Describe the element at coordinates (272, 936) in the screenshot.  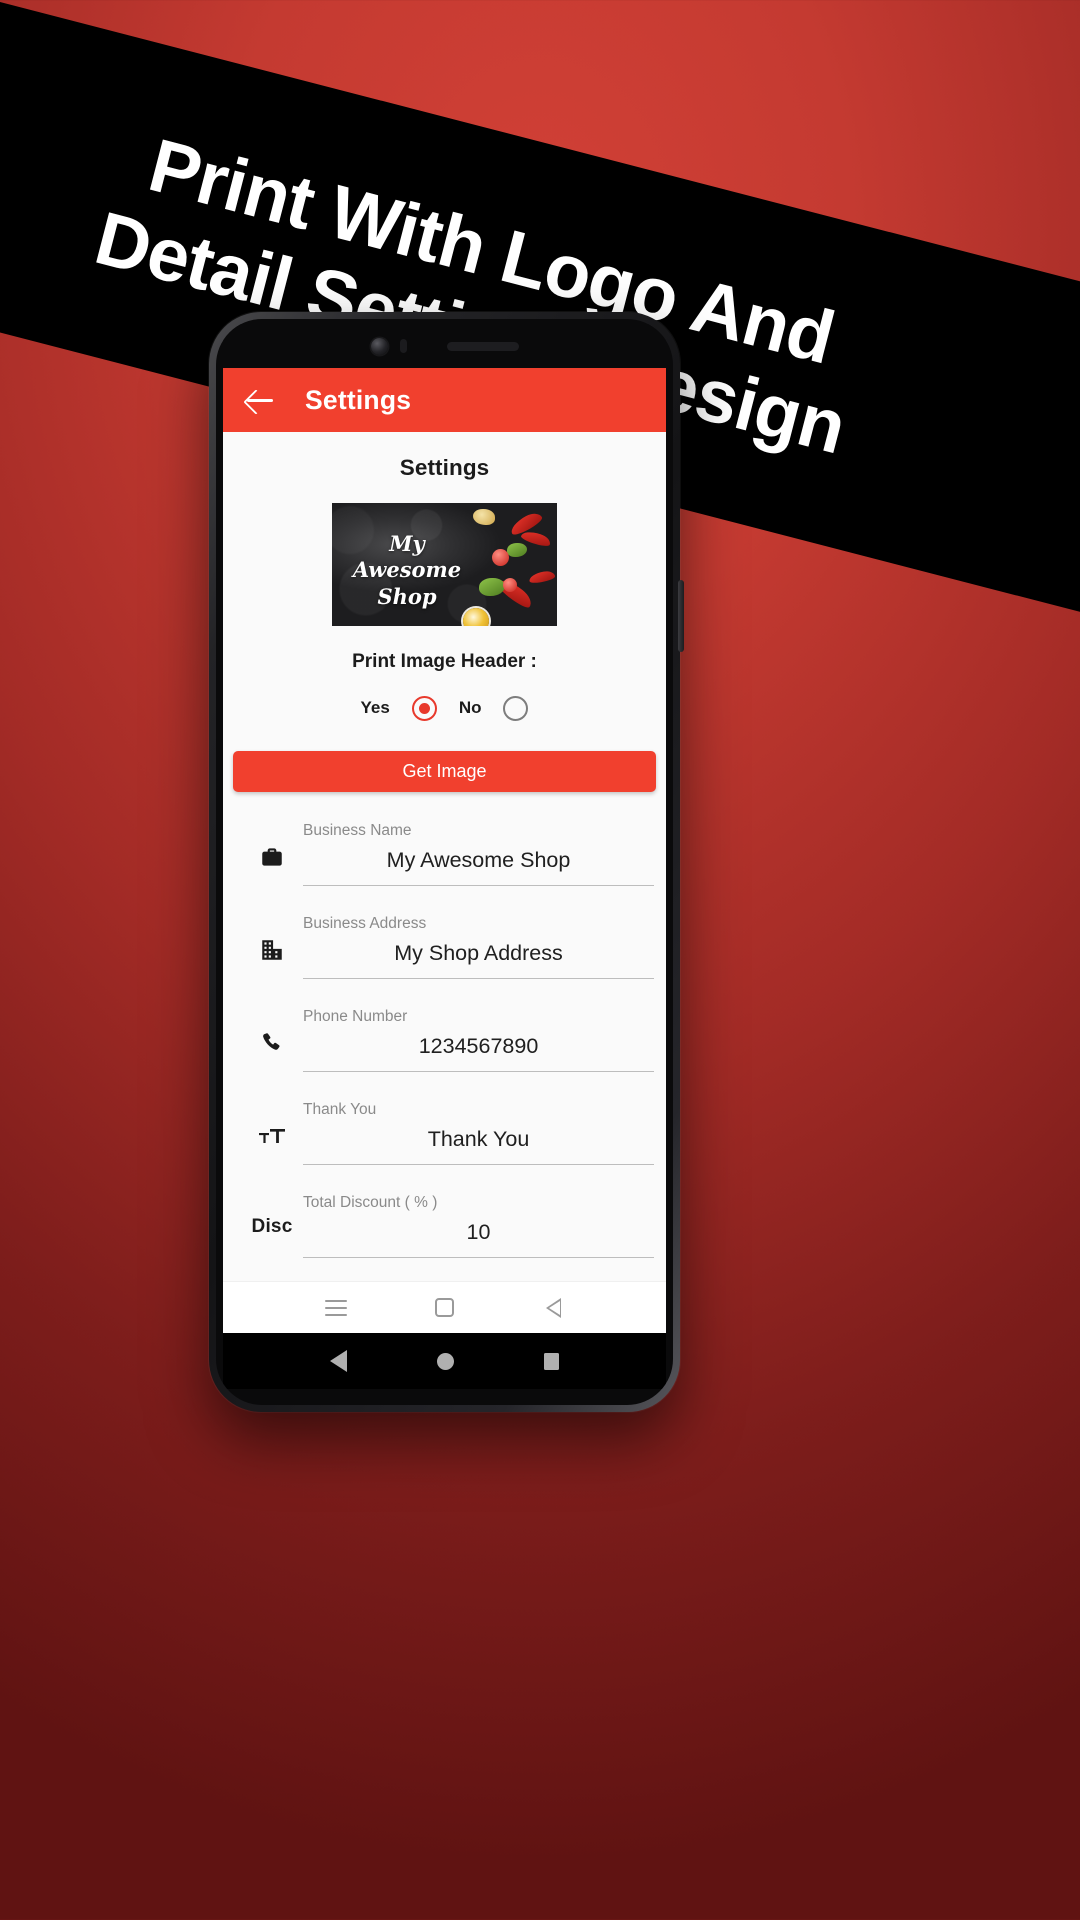
I see `building-icon` at that location.